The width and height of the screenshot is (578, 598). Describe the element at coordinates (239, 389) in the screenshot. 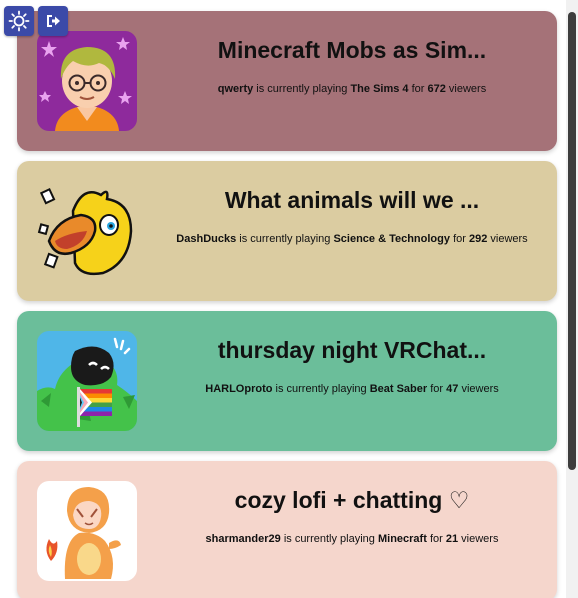

I see `streamer-name: HARLOproto` at that location.